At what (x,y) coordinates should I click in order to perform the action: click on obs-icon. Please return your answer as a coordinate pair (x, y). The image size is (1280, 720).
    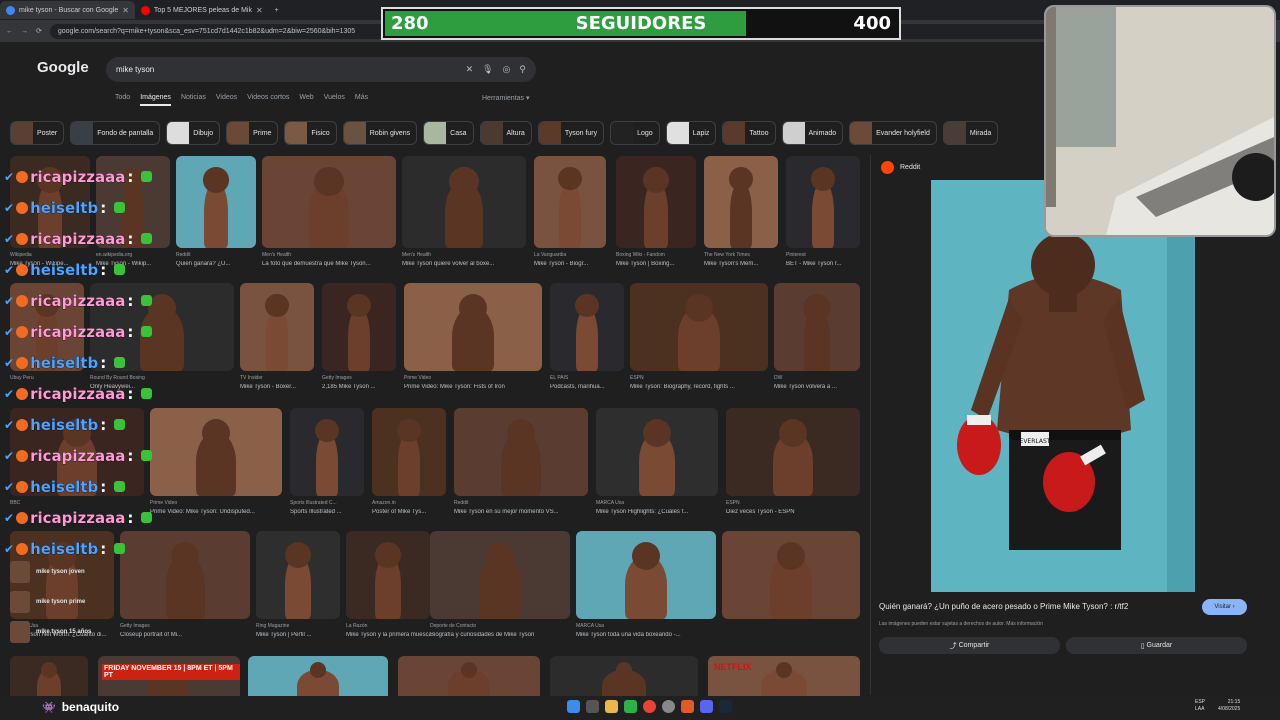
    Looking at the image, I should click on (668, 706).